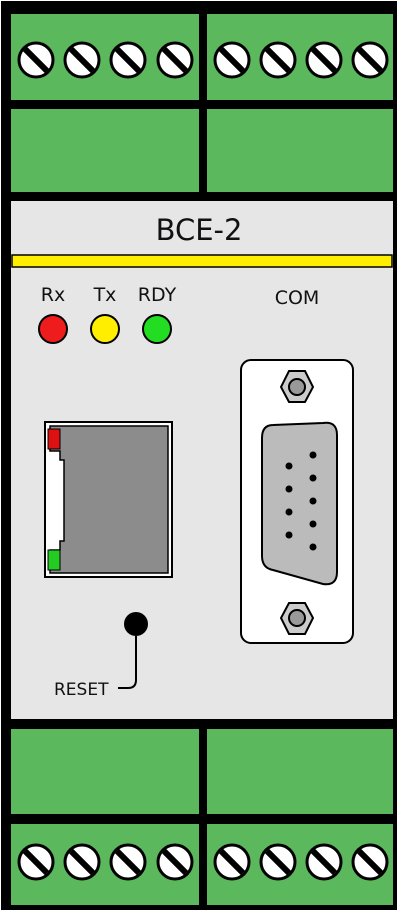  I want to click on rdy-led-label: RDY, so click(157, 295).